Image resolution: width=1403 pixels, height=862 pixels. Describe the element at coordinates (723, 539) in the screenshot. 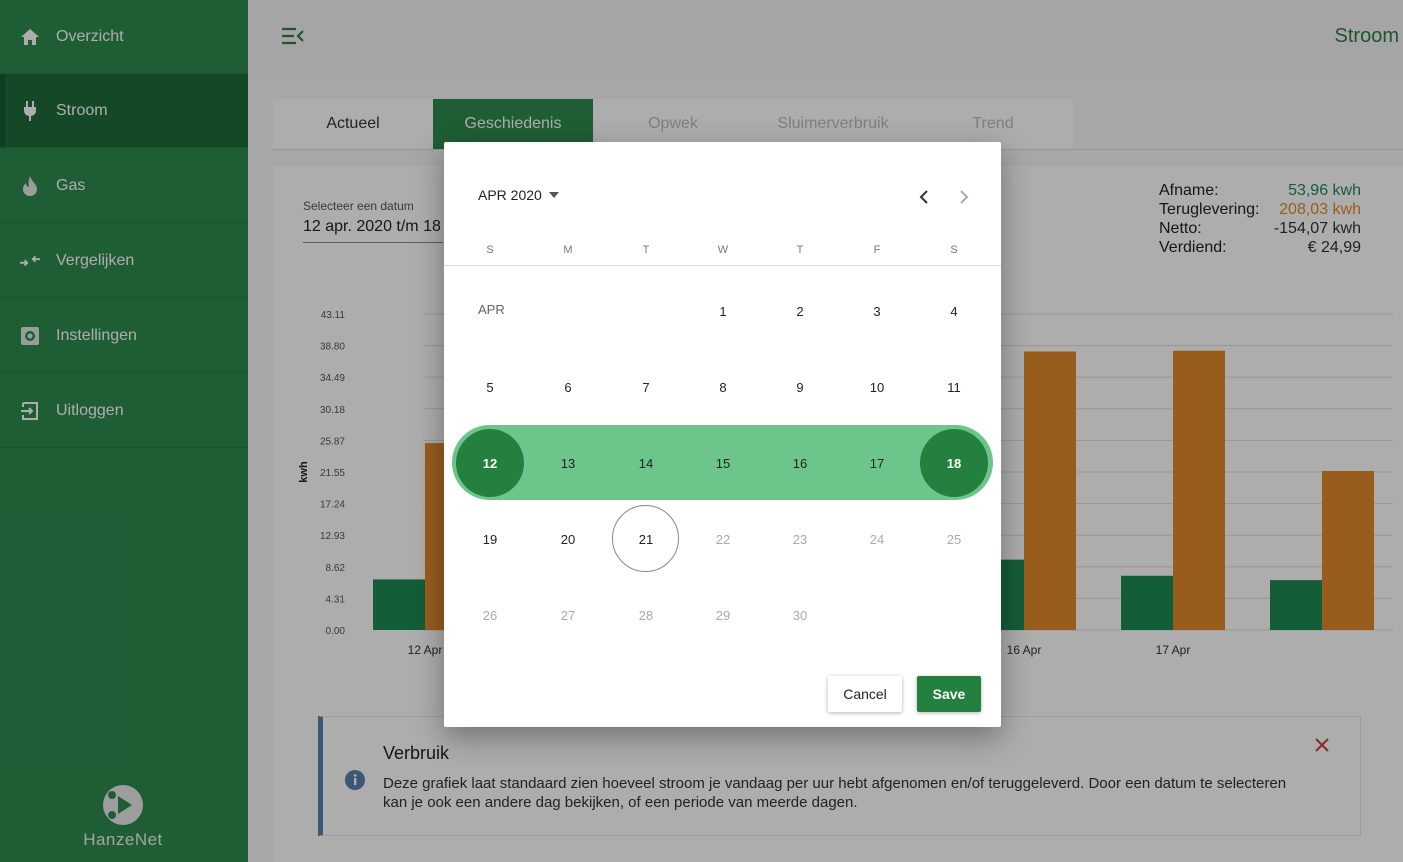

I see `calendar-day: 22` at that location.